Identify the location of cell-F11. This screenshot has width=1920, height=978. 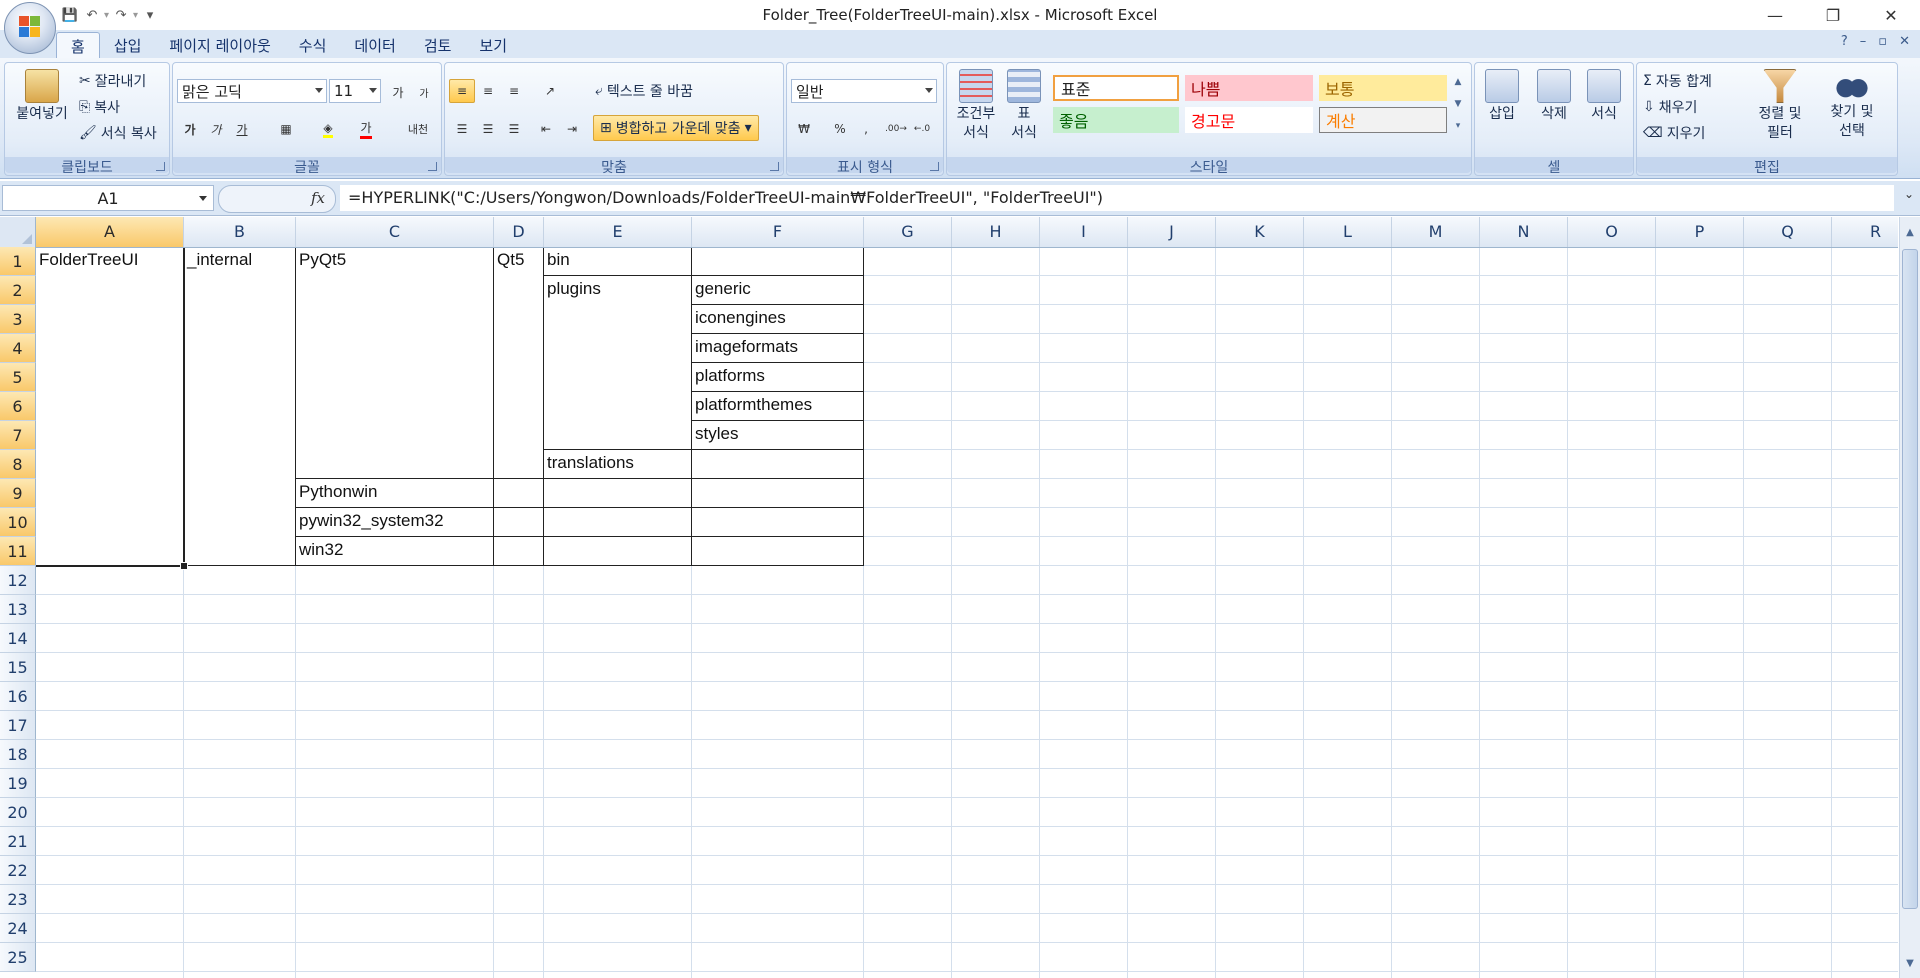
(777, 551).